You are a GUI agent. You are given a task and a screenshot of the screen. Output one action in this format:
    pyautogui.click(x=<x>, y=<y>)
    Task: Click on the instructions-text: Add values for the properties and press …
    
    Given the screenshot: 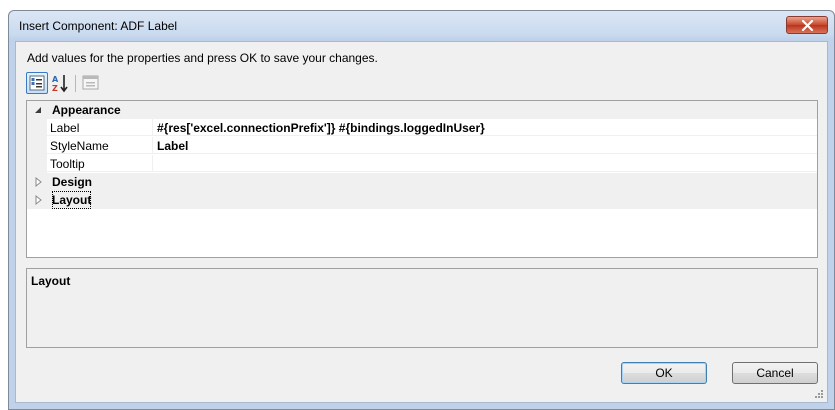 What is the action you would take?
    pyautogui.click(x=202, y=58)
    